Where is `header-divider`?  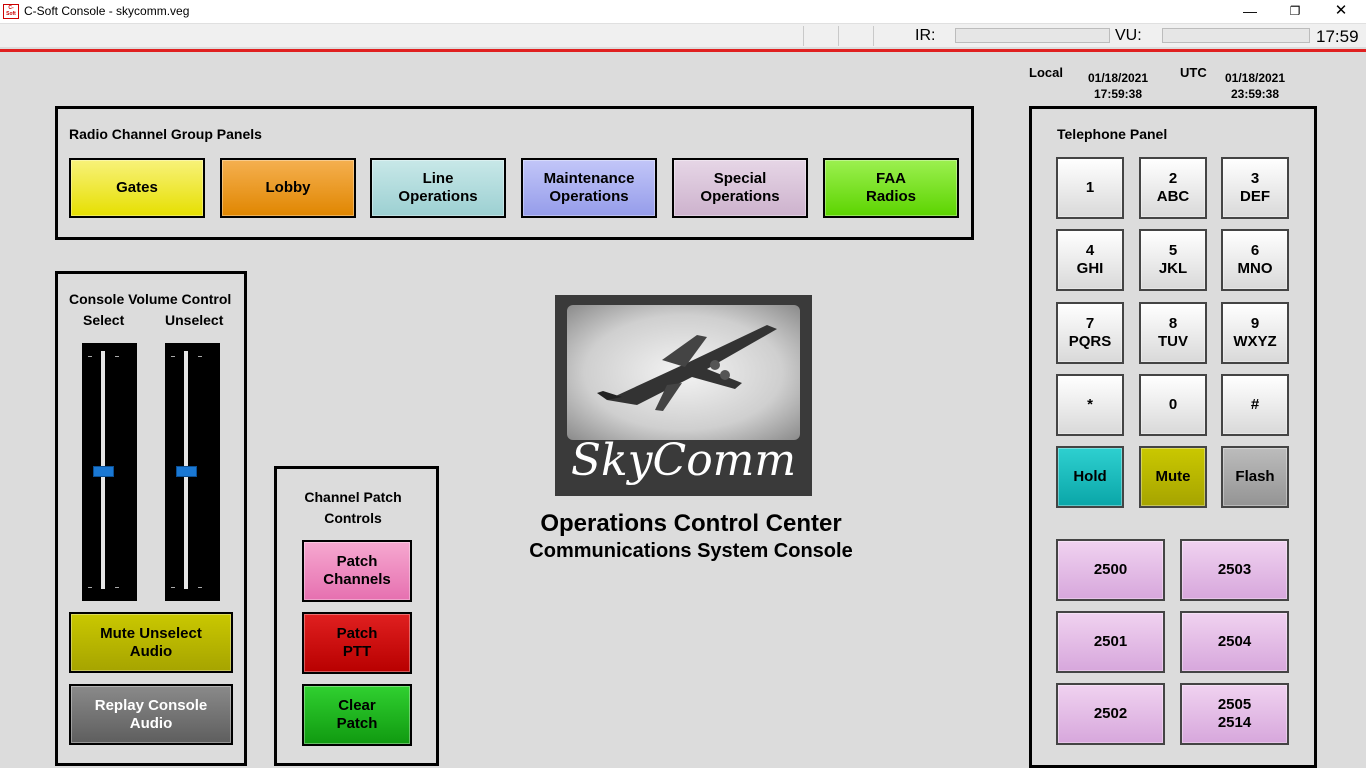 header-divider is located at coordinates (683, 50).